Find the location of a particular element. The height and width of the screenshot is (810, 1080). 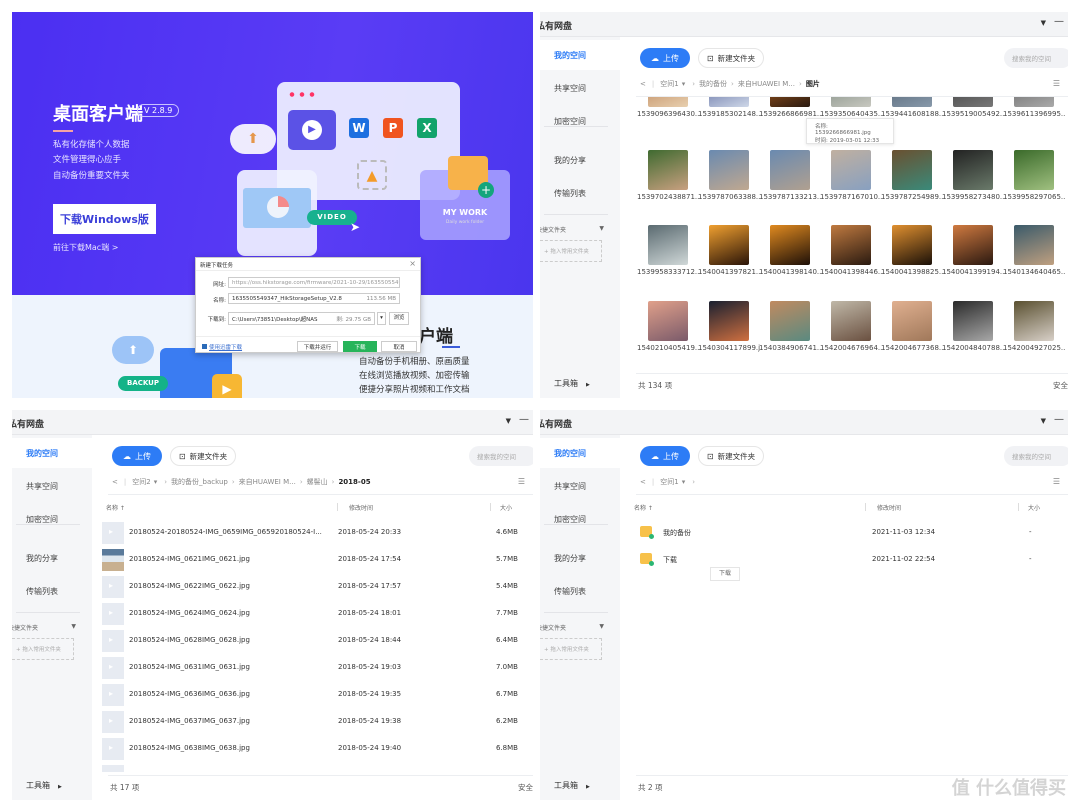

photo-filename: 1539787063388...g is located at coordinates (729, 197).